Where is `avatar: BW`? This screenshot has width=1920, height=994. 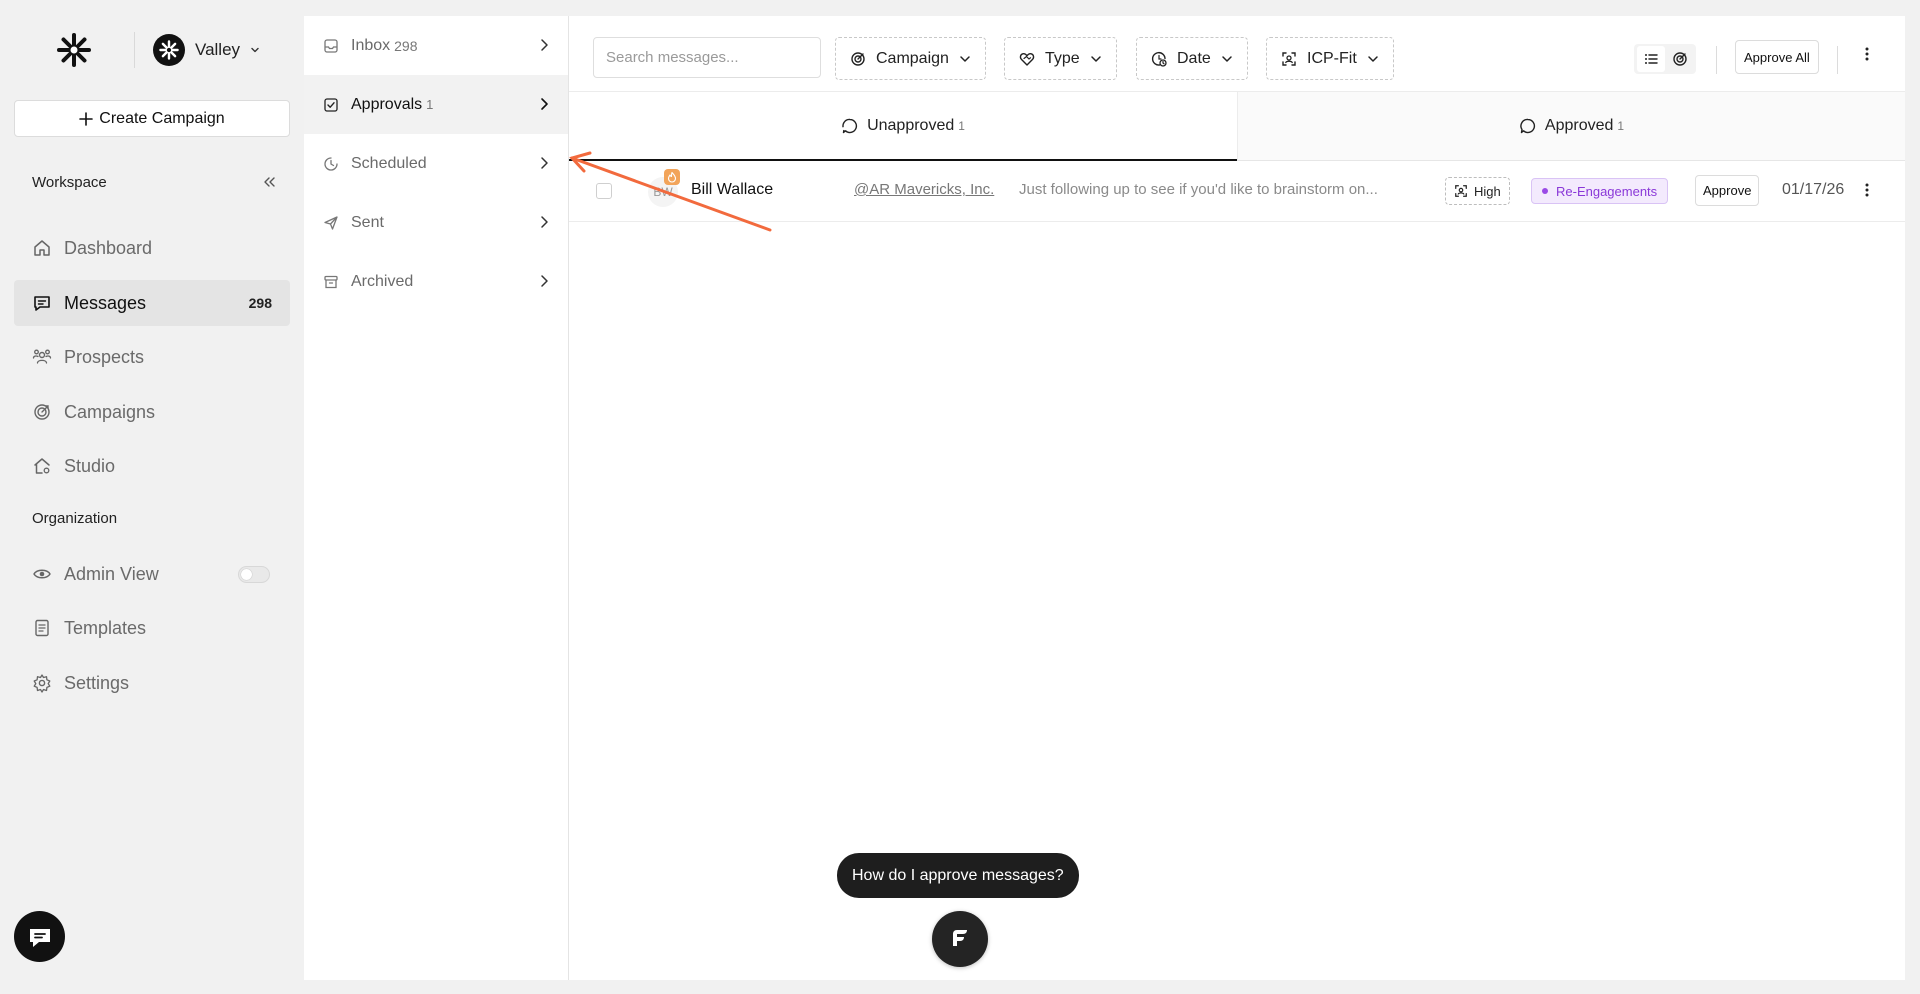 avatar: BW is located at coordinates (664, 188).